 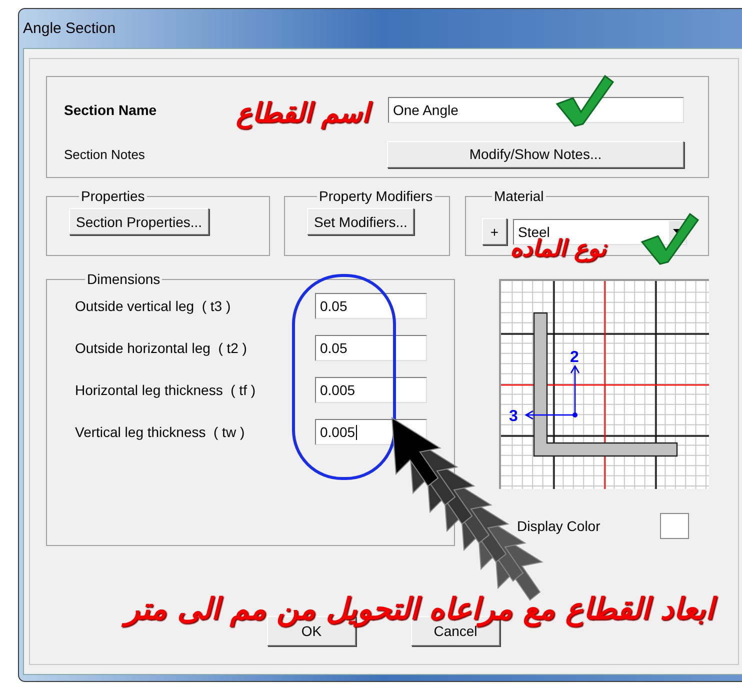 I want to click on group-label: Material, so click(x=519, y=196).